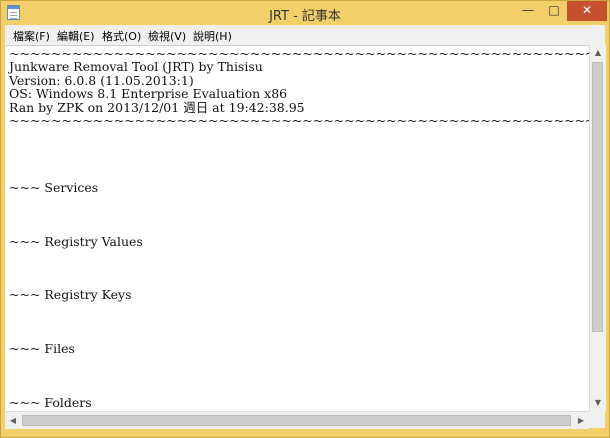 This screenshot has height=438, width=610. Describe the element at coordinates (598, 53) in the screenshot. I see `scroll-up-arrow-icon: ▲` at that location.